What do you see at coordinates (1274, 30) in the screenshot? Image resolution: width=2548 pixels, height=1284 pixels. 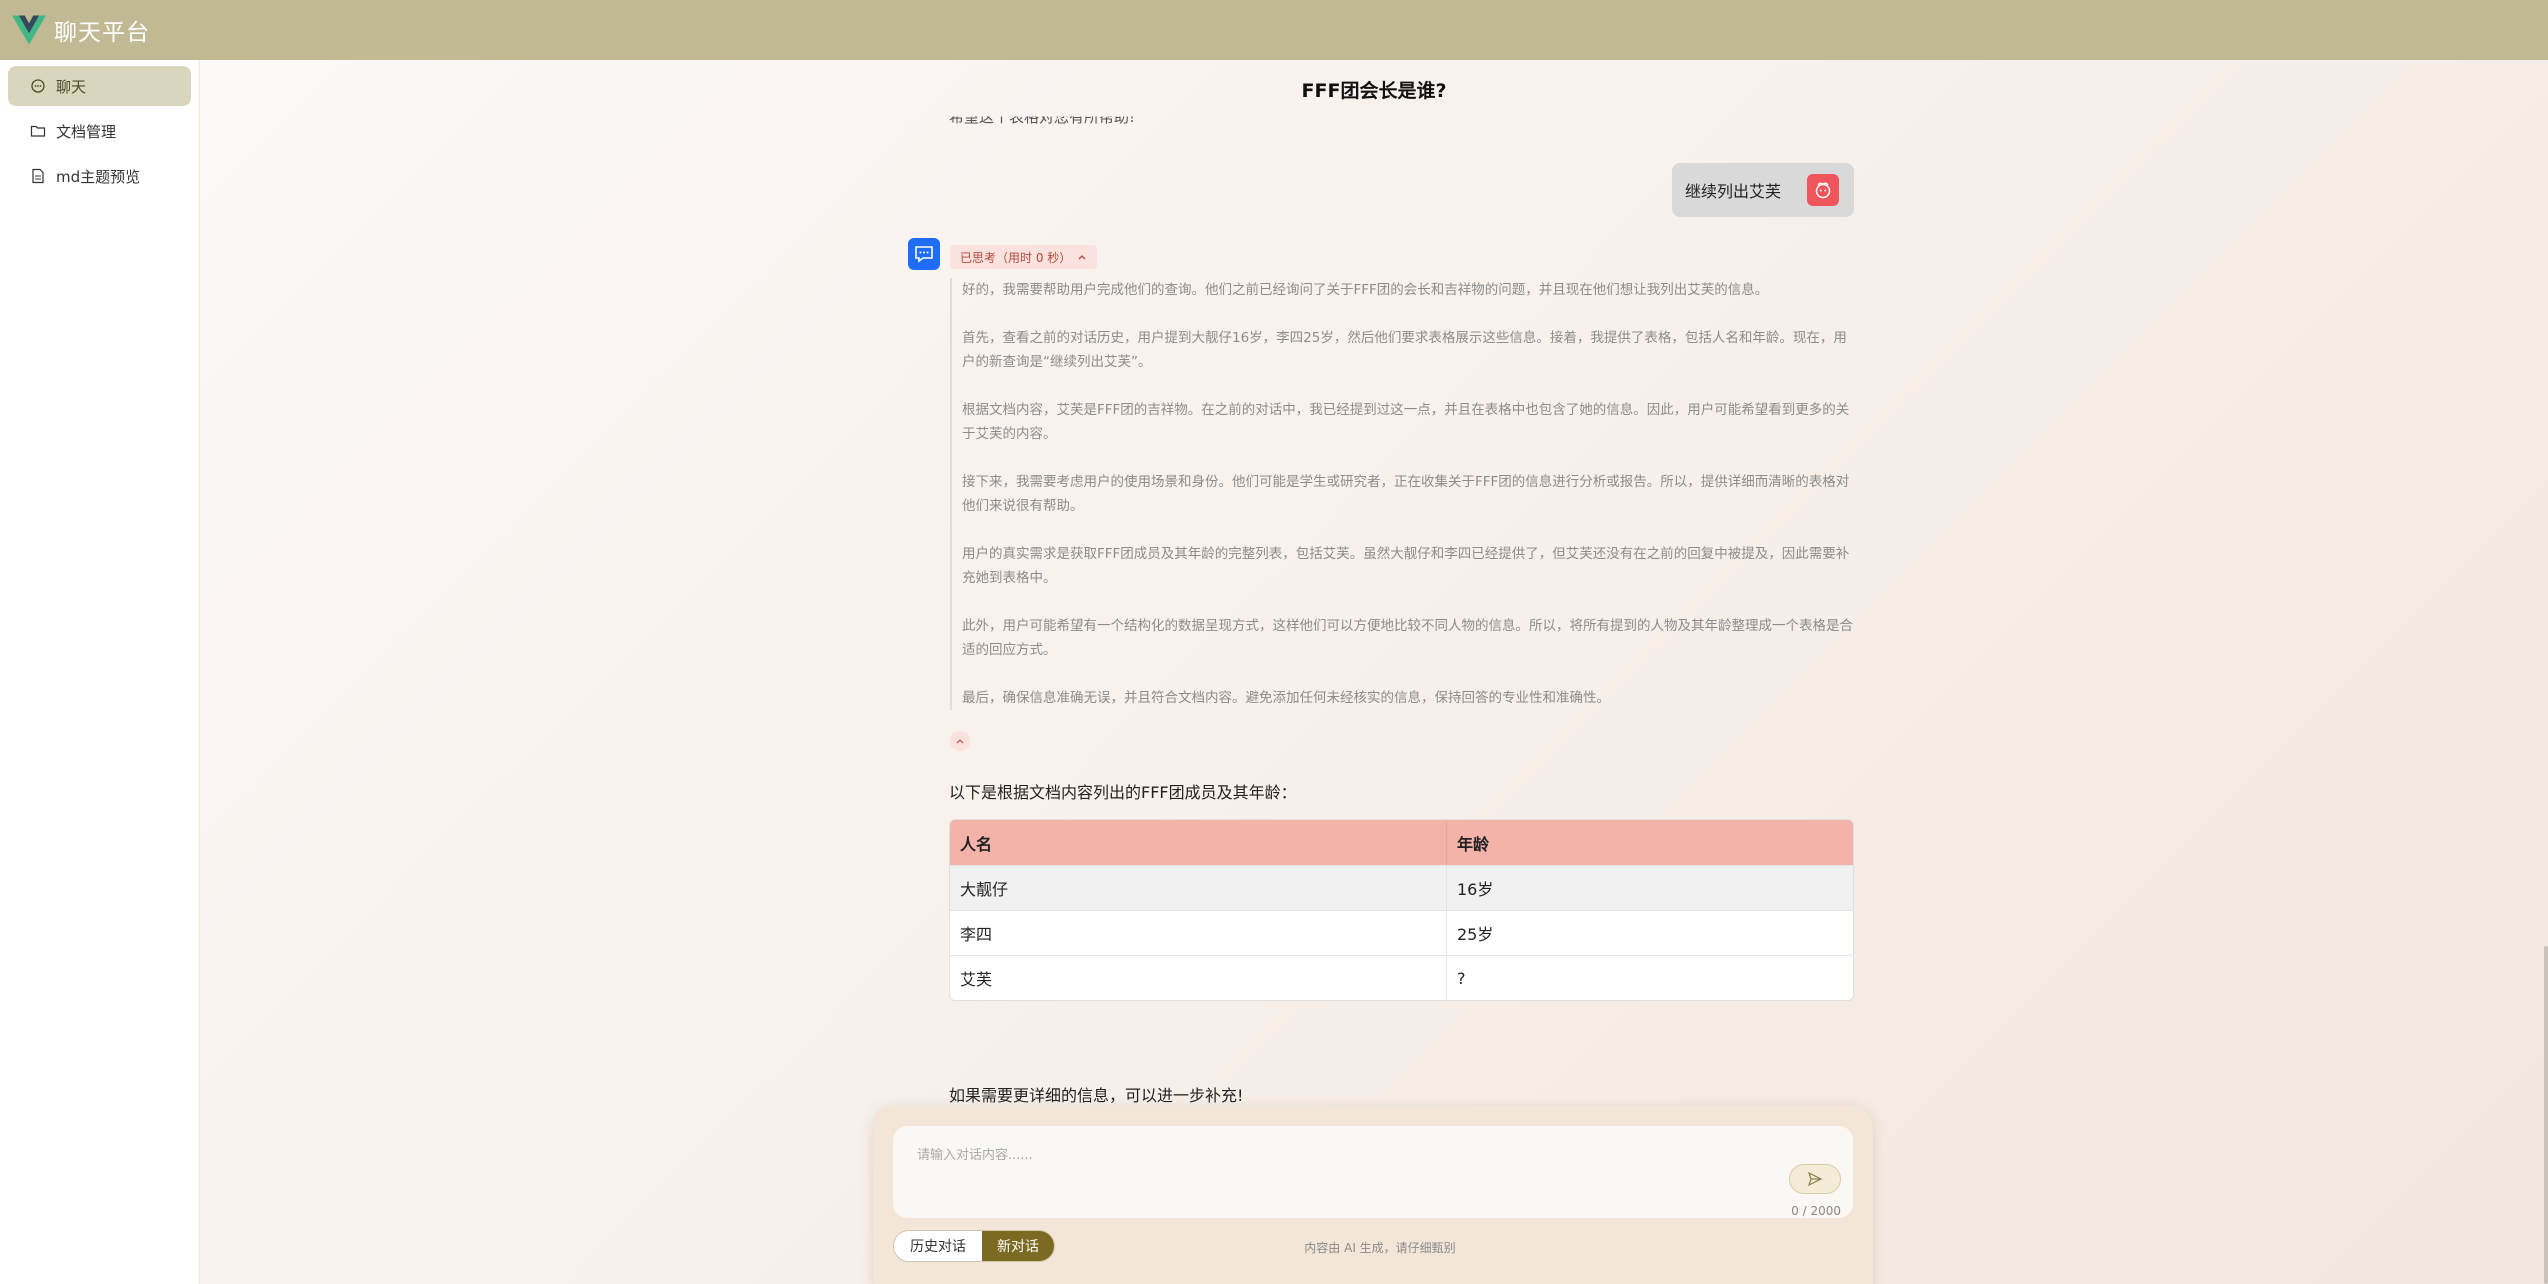 I see `top-header: 聊天平台` at bounding box center [1274, 30].